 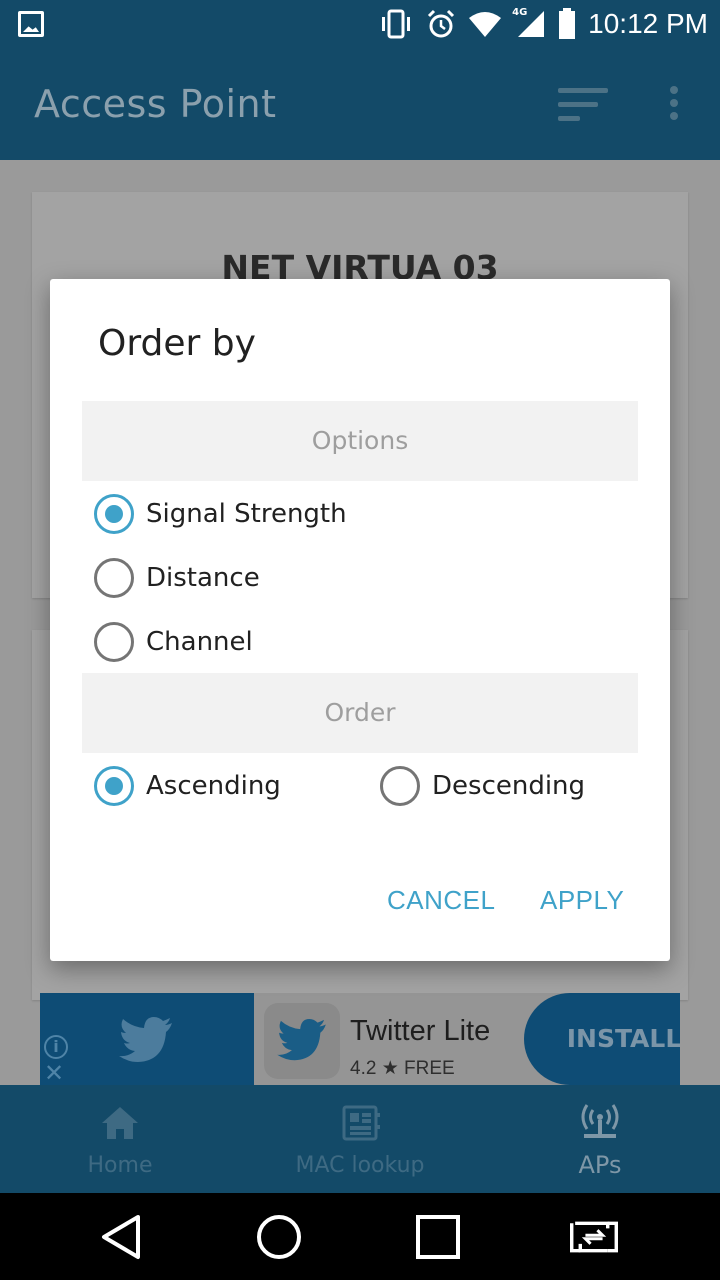 I want to click on app-bar: Access Point, so click(x=360, y=104).